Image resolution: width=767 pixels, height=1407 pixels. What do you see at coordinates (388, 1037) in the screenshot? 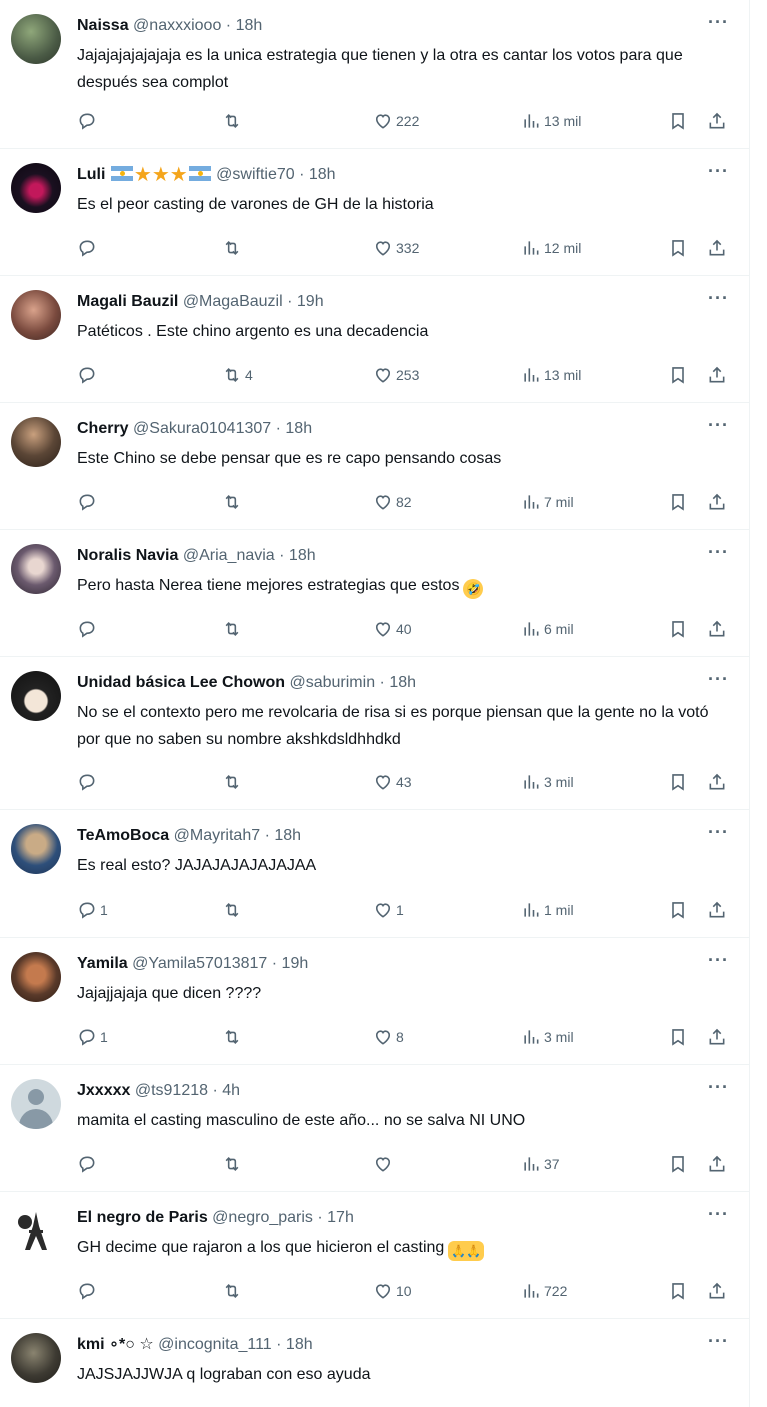
I see `like-button: 8` at bounding box center [388, 1037].